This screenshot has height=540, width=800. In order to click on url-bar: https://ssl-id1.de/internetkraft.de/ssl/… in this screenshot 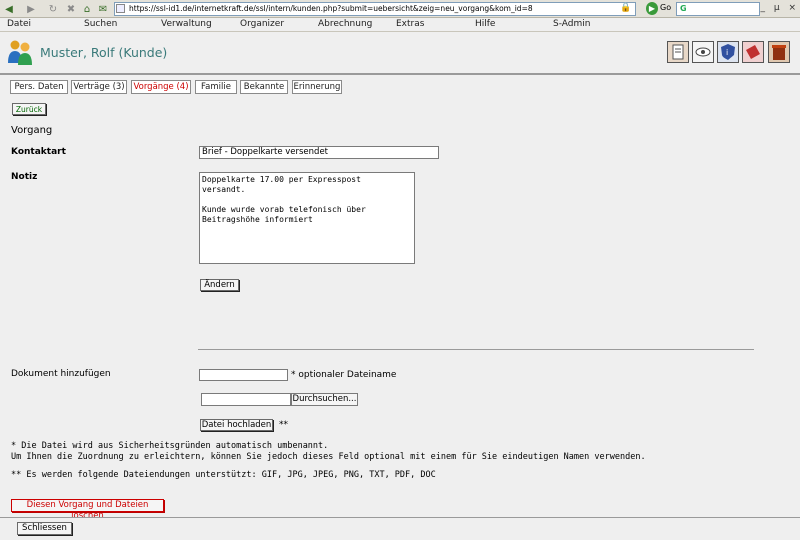, I will do `click(375, 9)`.